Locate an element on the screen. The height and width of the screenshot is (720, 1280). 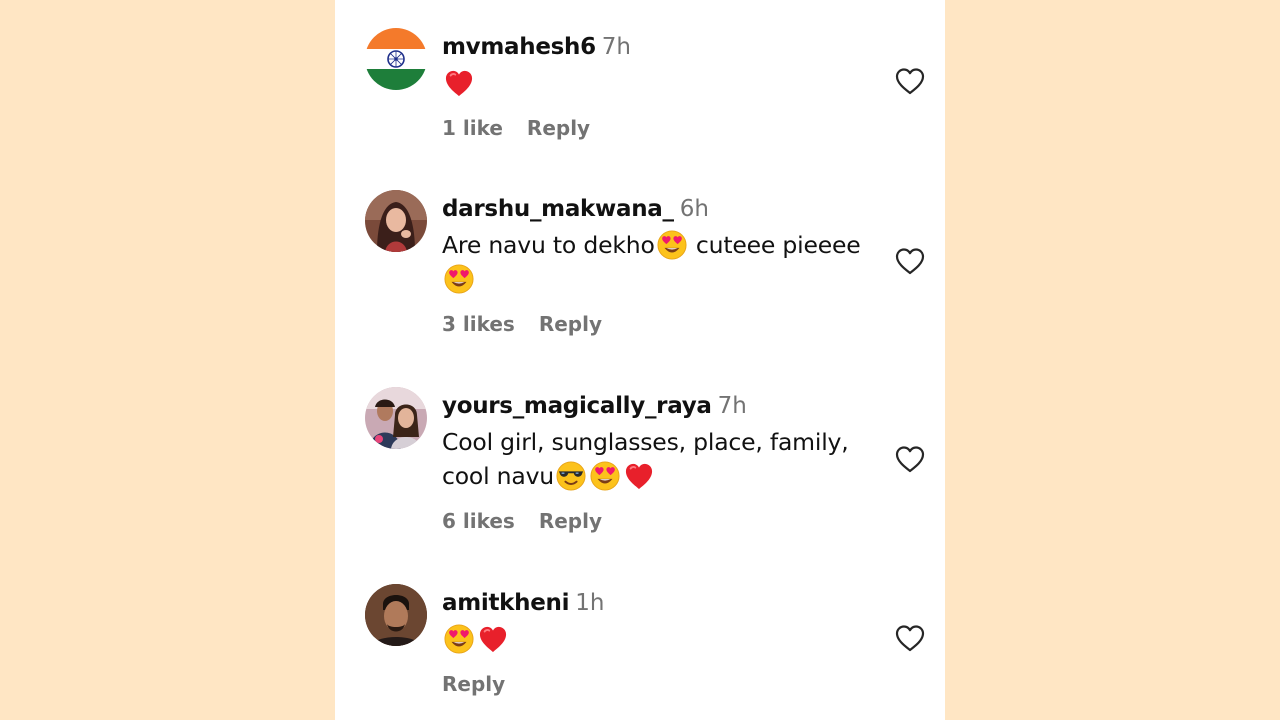
comment-text: Are navu to dekho cuteee pieeee is located at coordinates (662, 262).